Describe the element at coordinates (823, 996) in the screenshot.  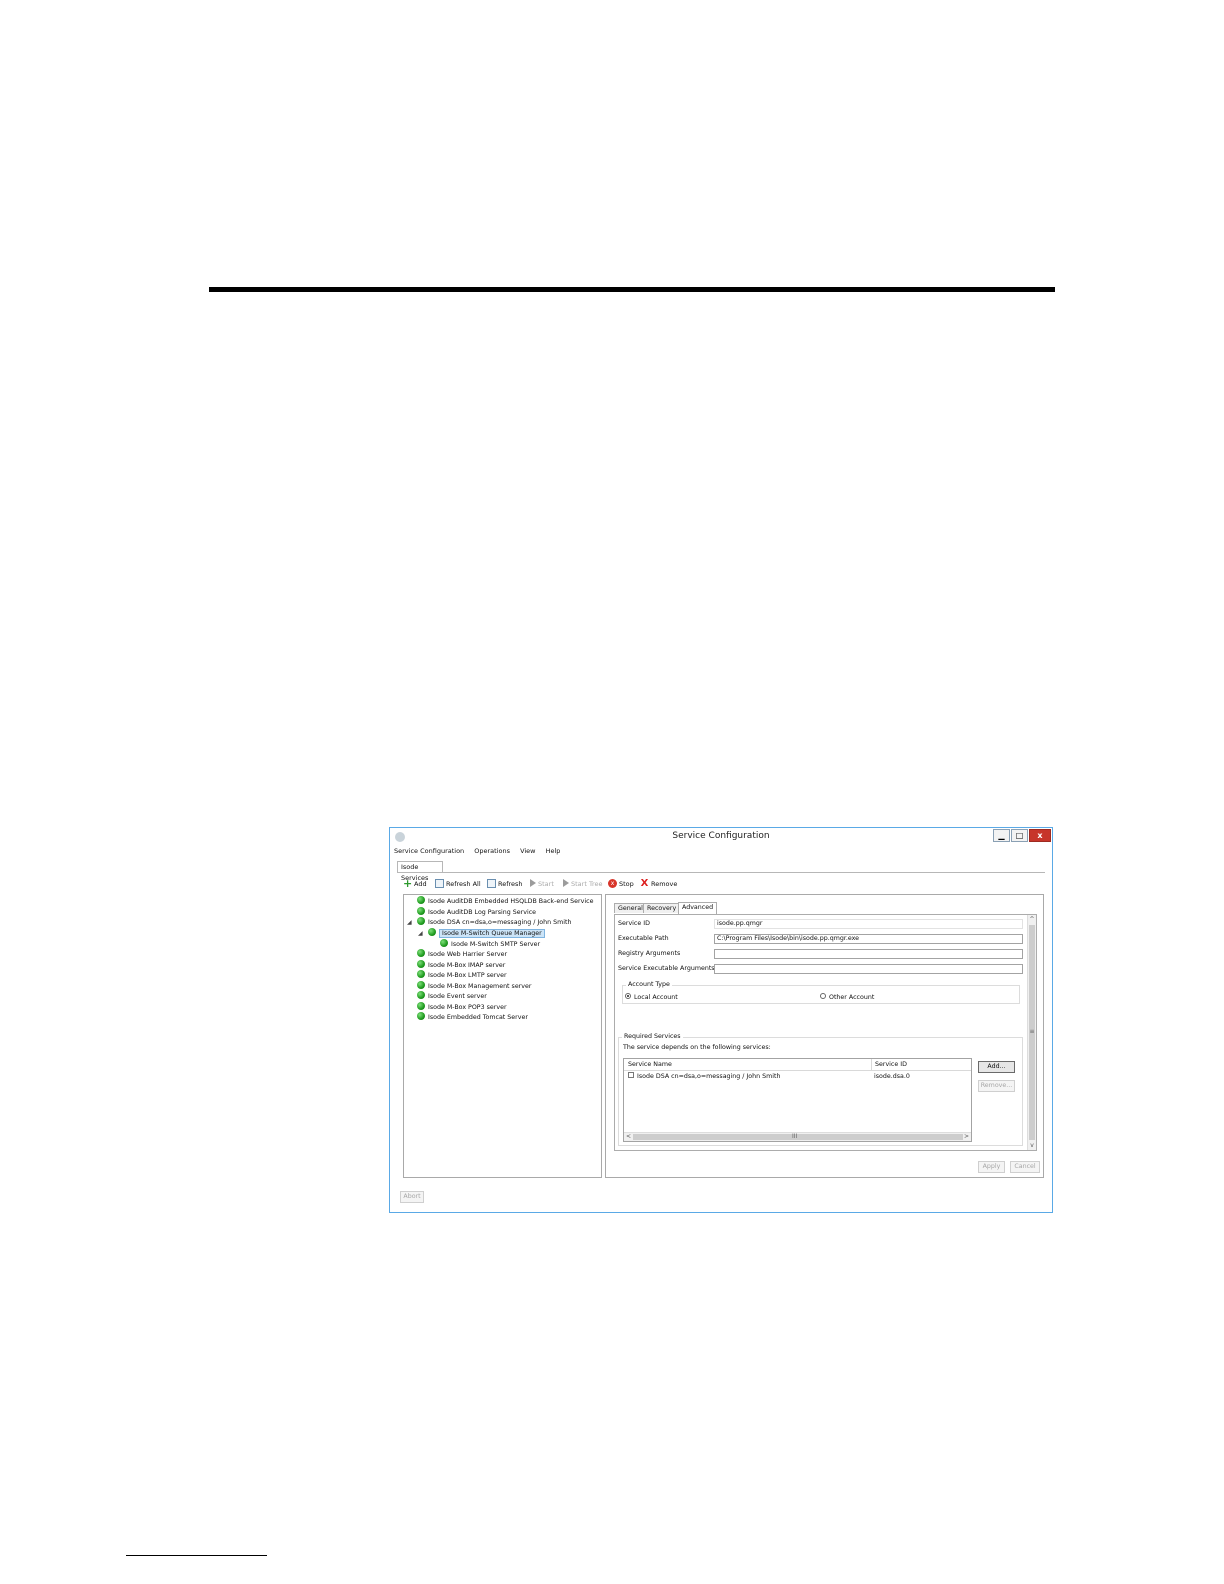
I see `radio-empty-icon` at that location.